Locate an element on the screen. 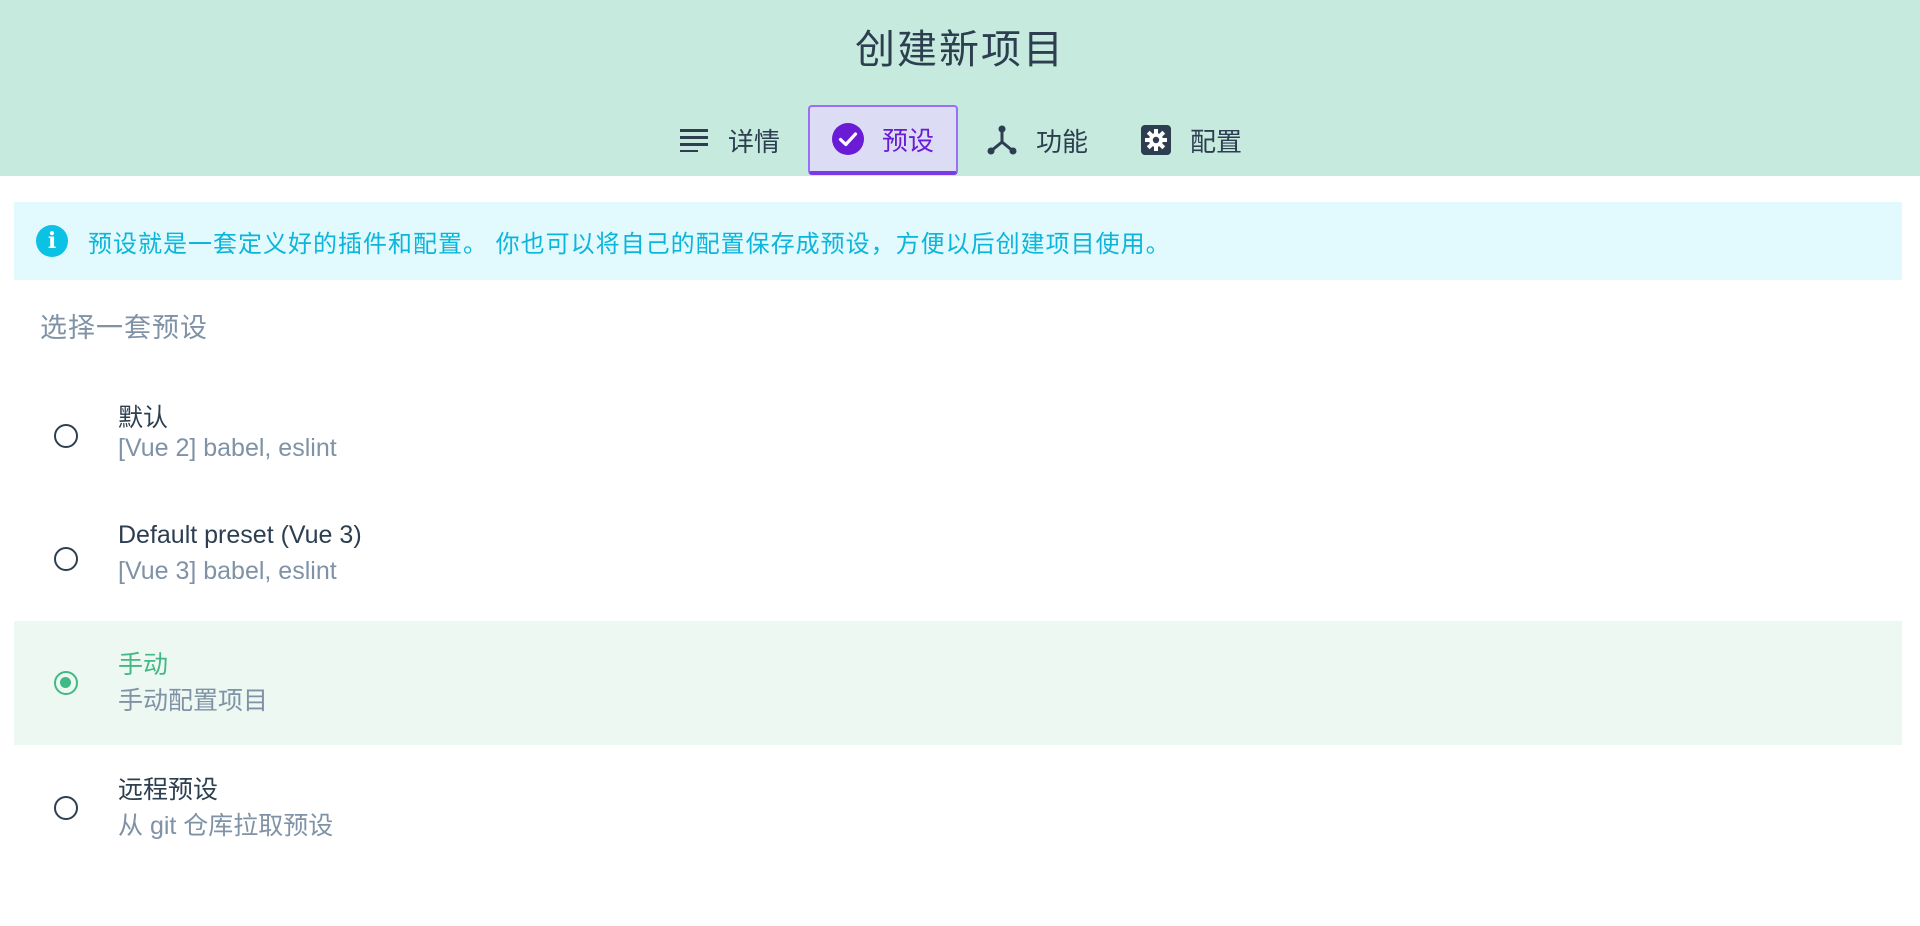 Image resolution: width=1920 pixels, height=926 pixels. tab-config: 配置 is located at coordinates (1191, 140).